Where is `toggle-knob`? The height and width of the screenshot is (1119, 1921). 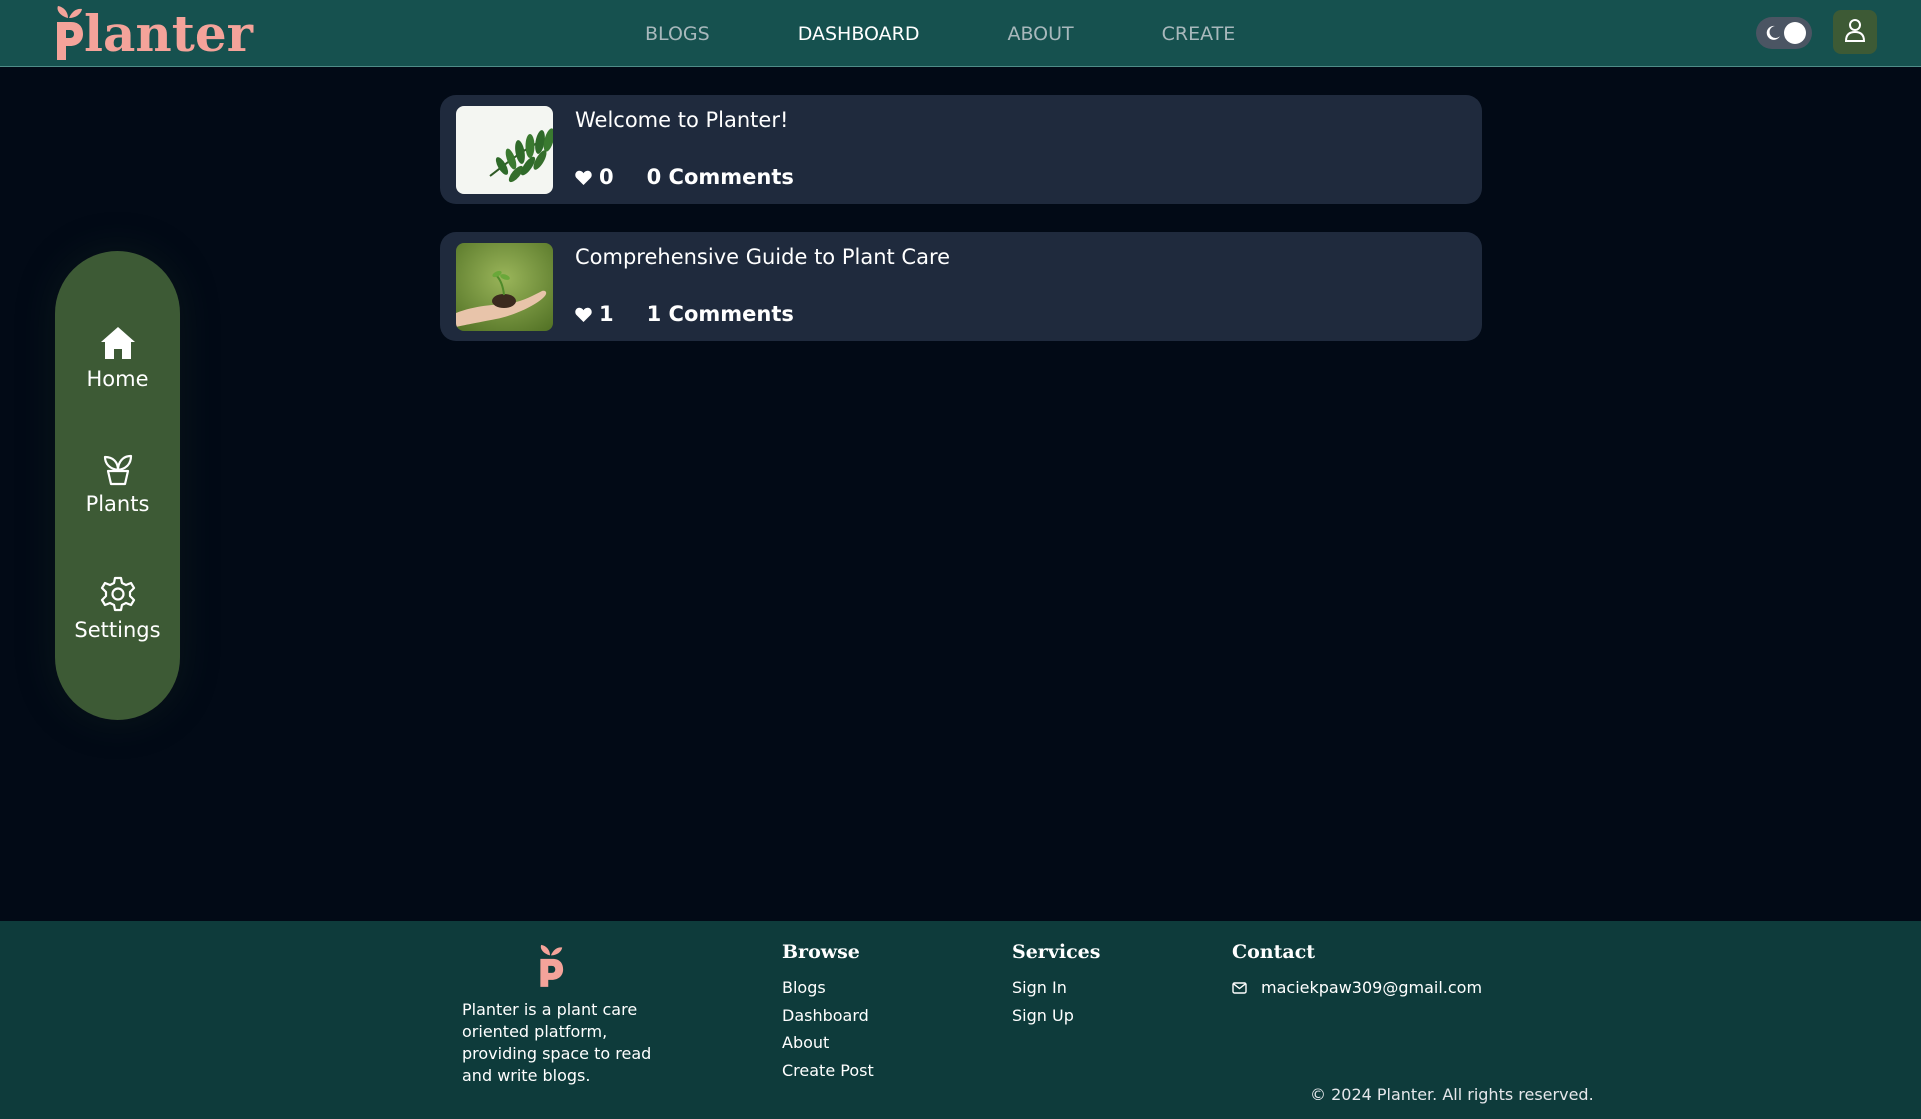
toggle-knob is located at coordinates (1795, 33).